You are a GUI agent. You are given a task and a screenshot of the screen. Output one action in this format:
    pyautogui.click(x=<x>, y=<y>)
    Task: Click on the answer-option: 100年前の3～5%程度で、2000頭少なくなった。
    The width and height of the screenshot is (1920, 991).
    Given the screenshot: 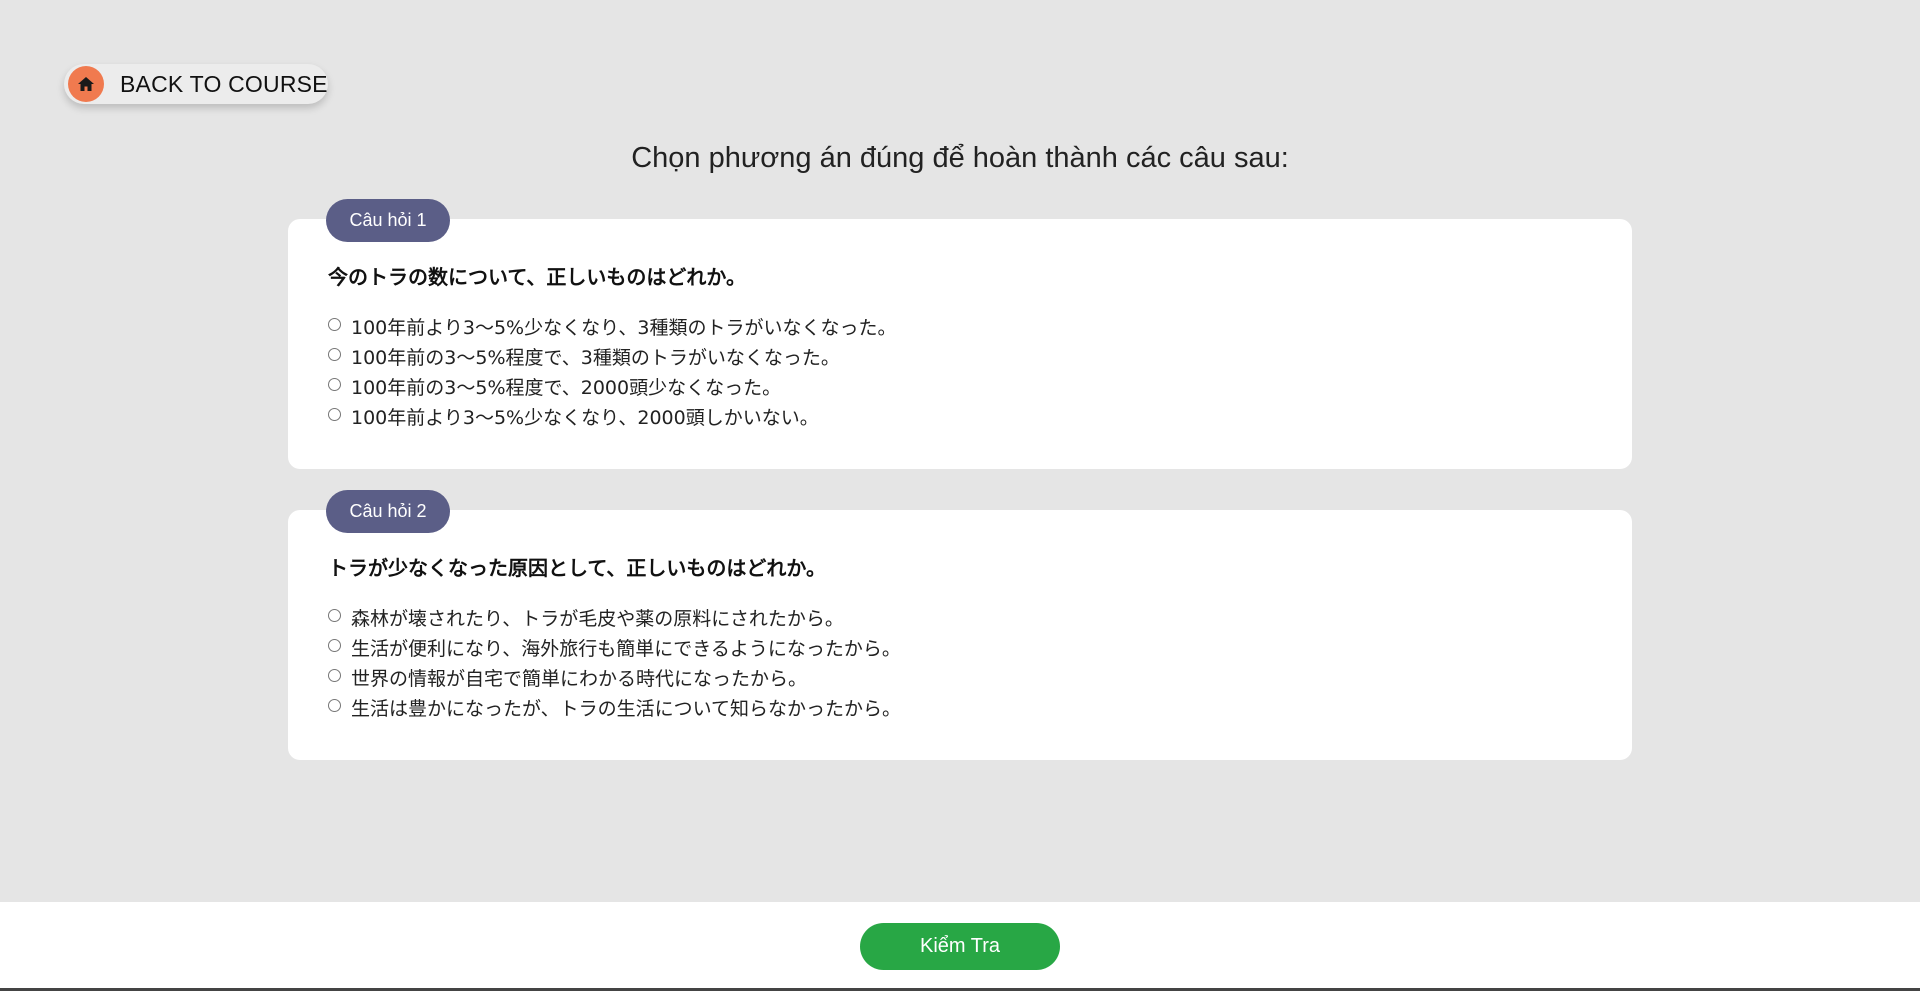 What is the action you would take?
    pyautogui.click(x=612, y=386)
    